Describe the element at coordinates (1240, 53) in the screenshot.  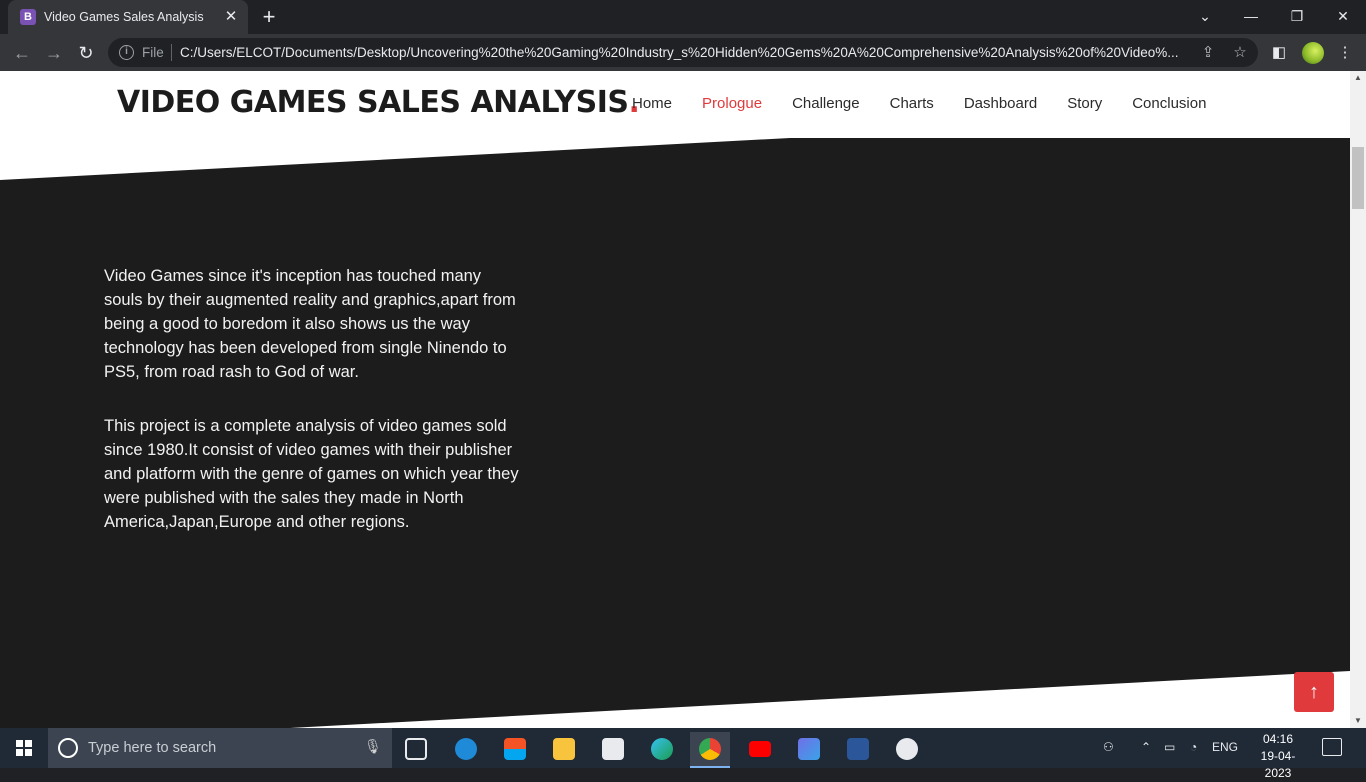
I see `bookmark-star-icon: ☆` at that location.